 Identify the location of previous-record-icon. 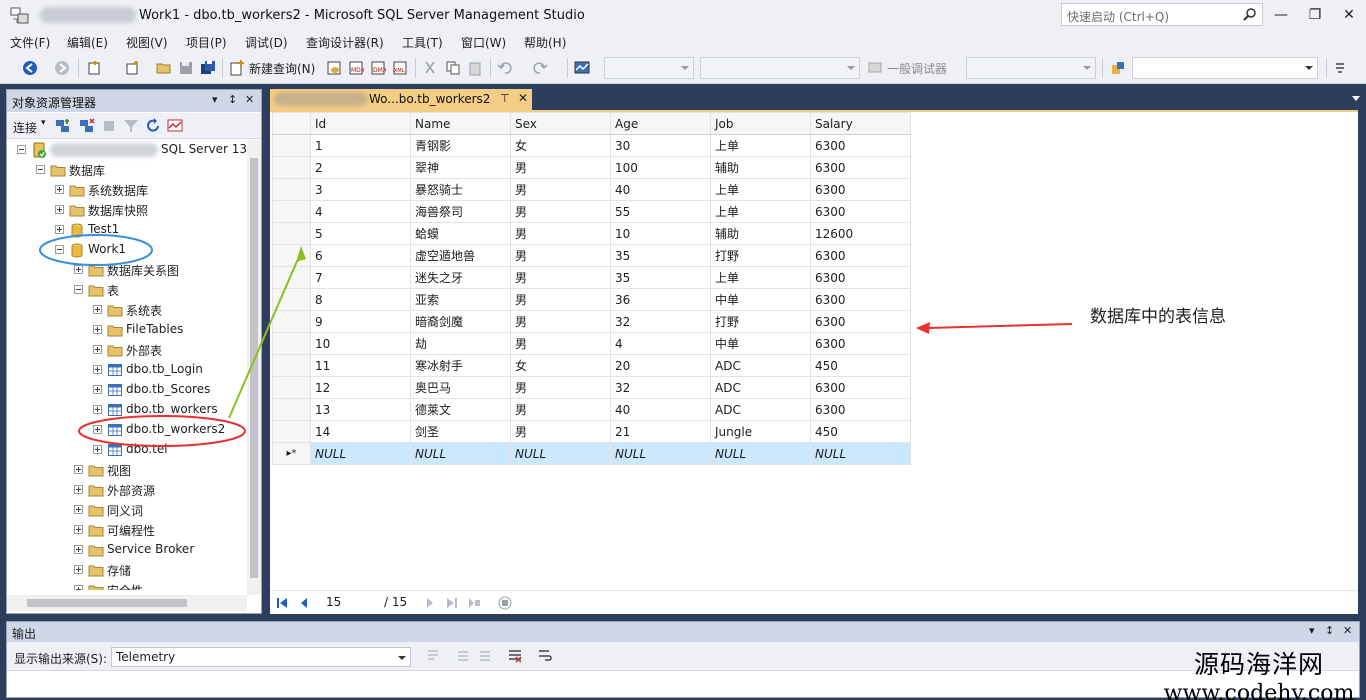
(304, 603).